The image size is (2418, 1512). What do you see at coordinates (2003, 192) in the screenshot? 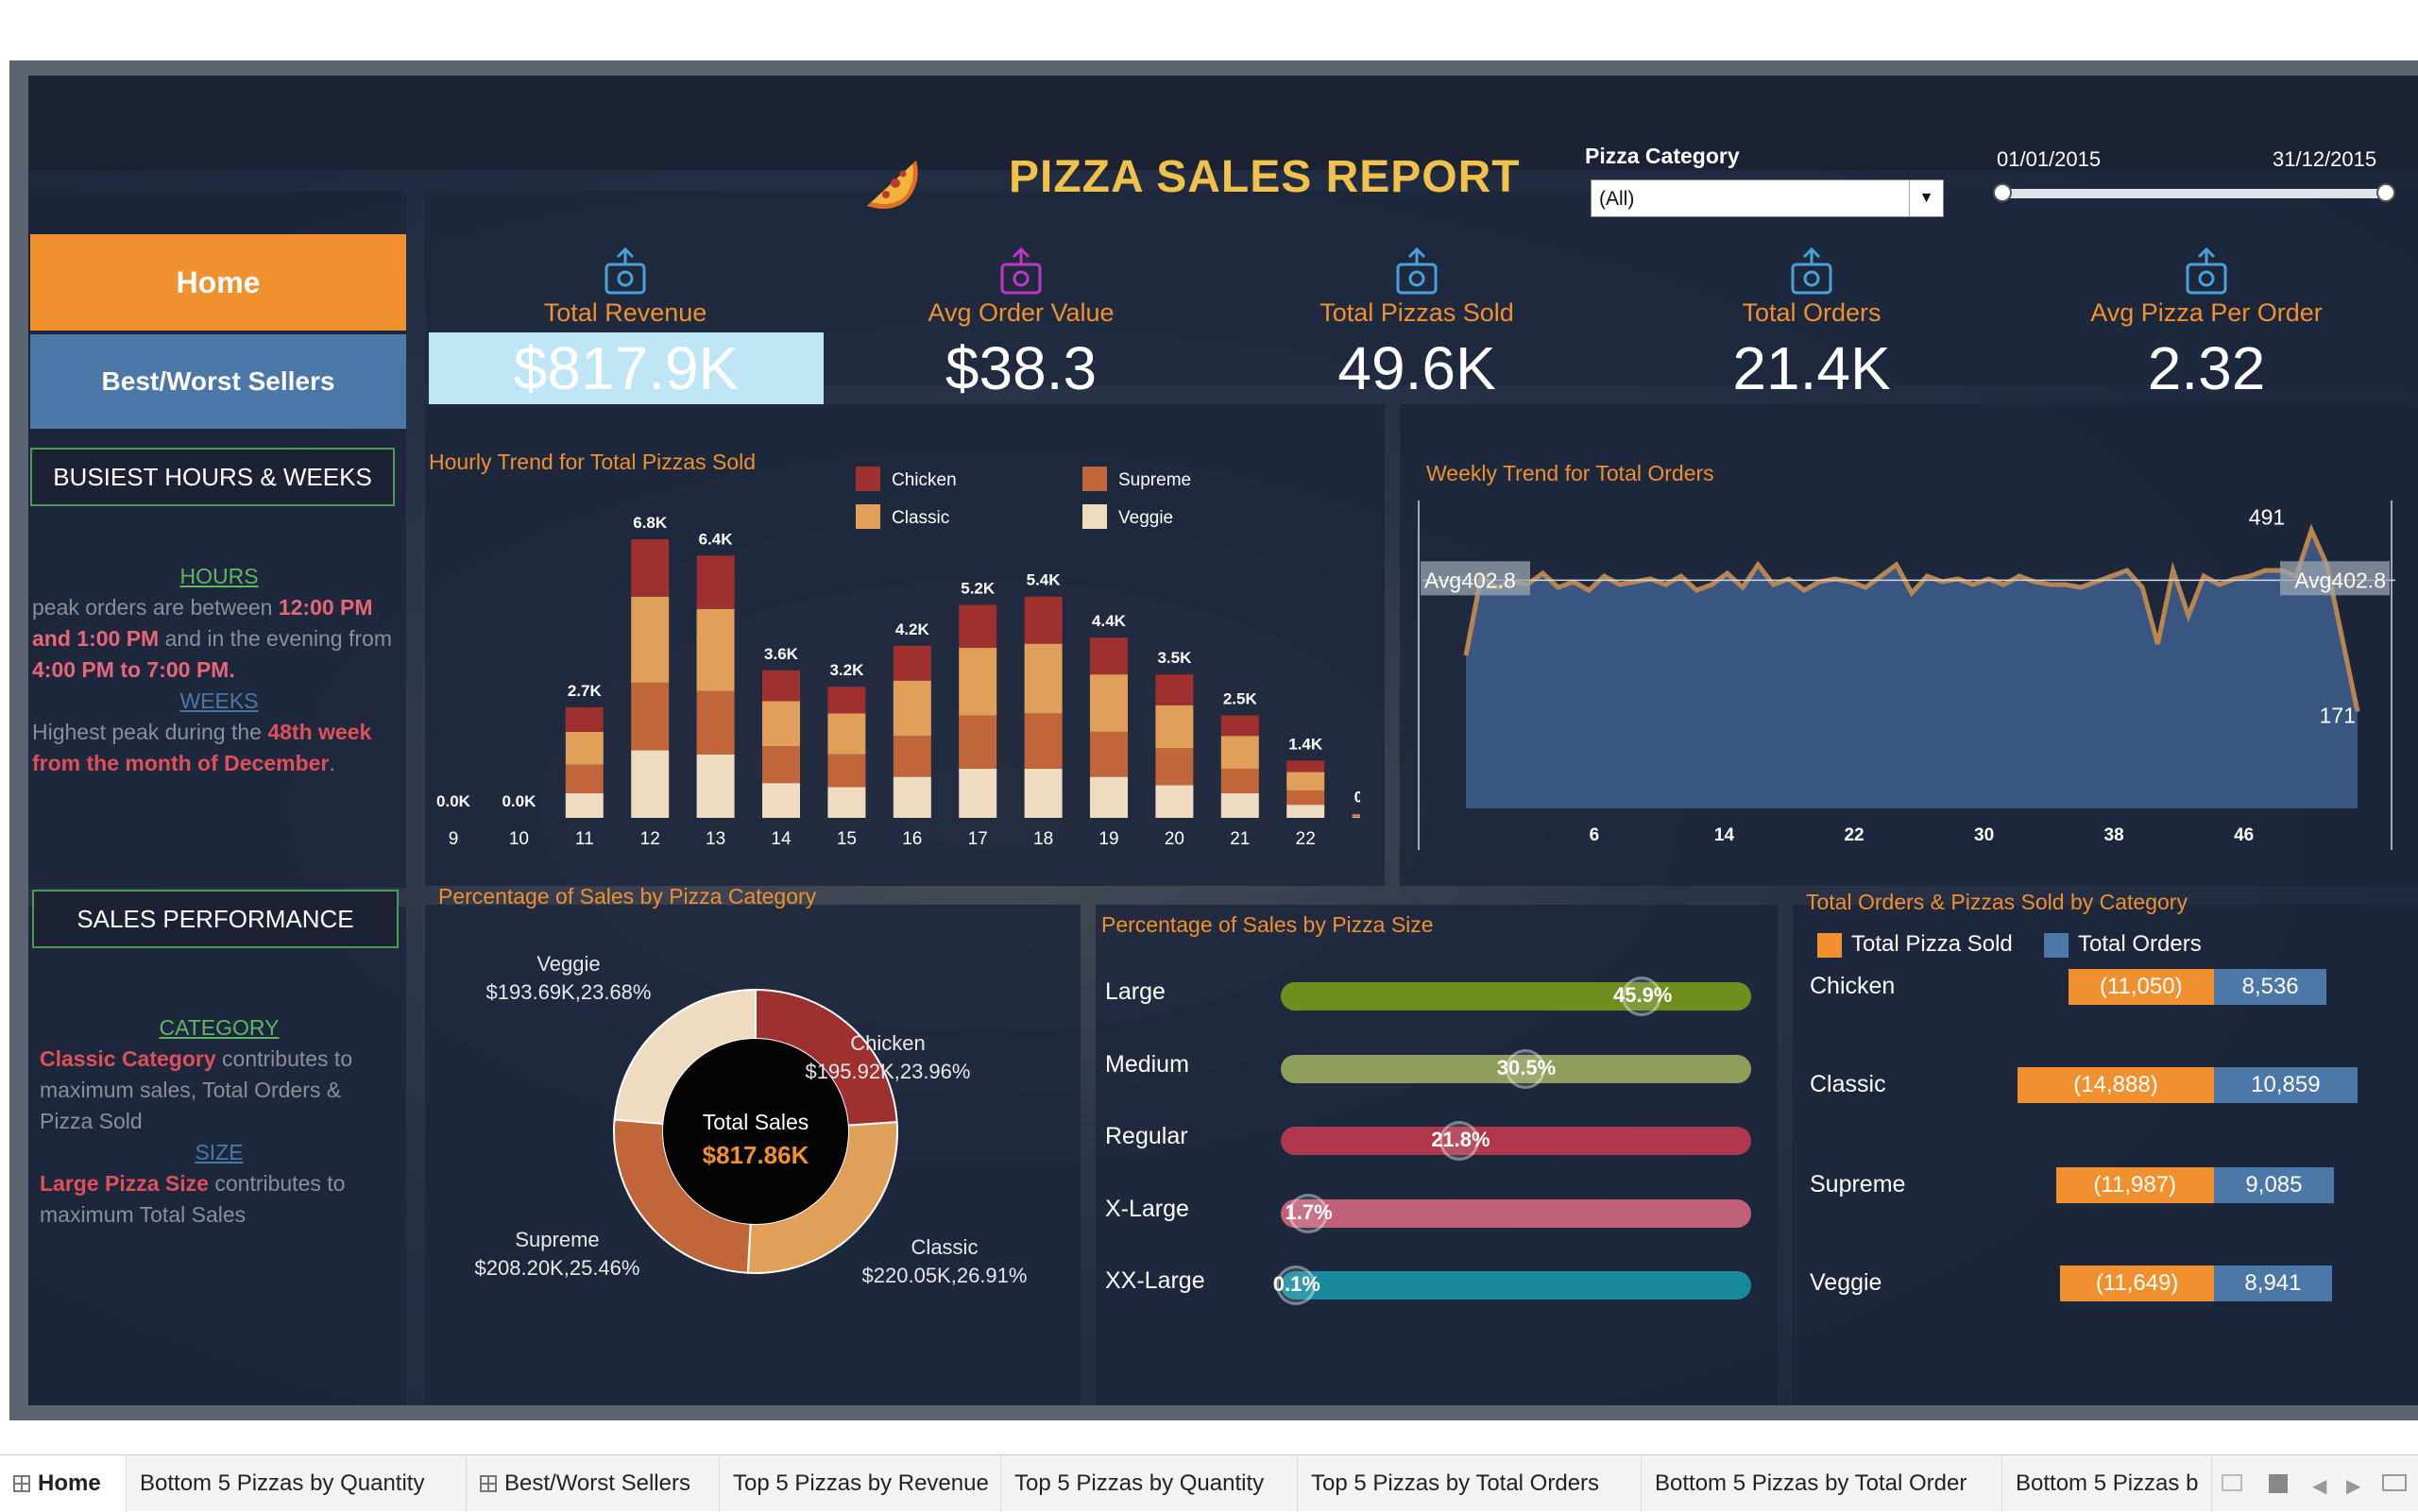
I see `date-slider-start-handle` at bounding box center [2003, 192].